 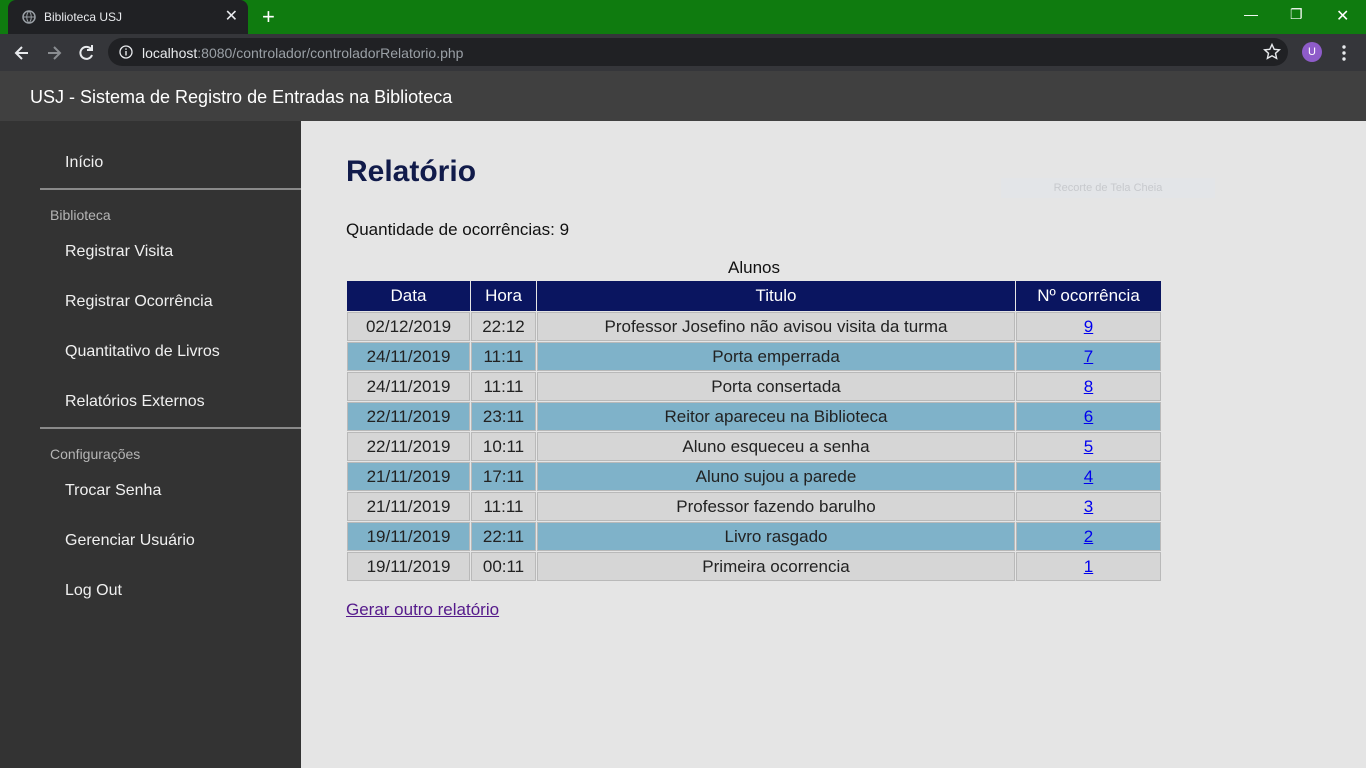 I want to click on cell-titulo: Professor fazendo barulho, so click(x=776, y=506).